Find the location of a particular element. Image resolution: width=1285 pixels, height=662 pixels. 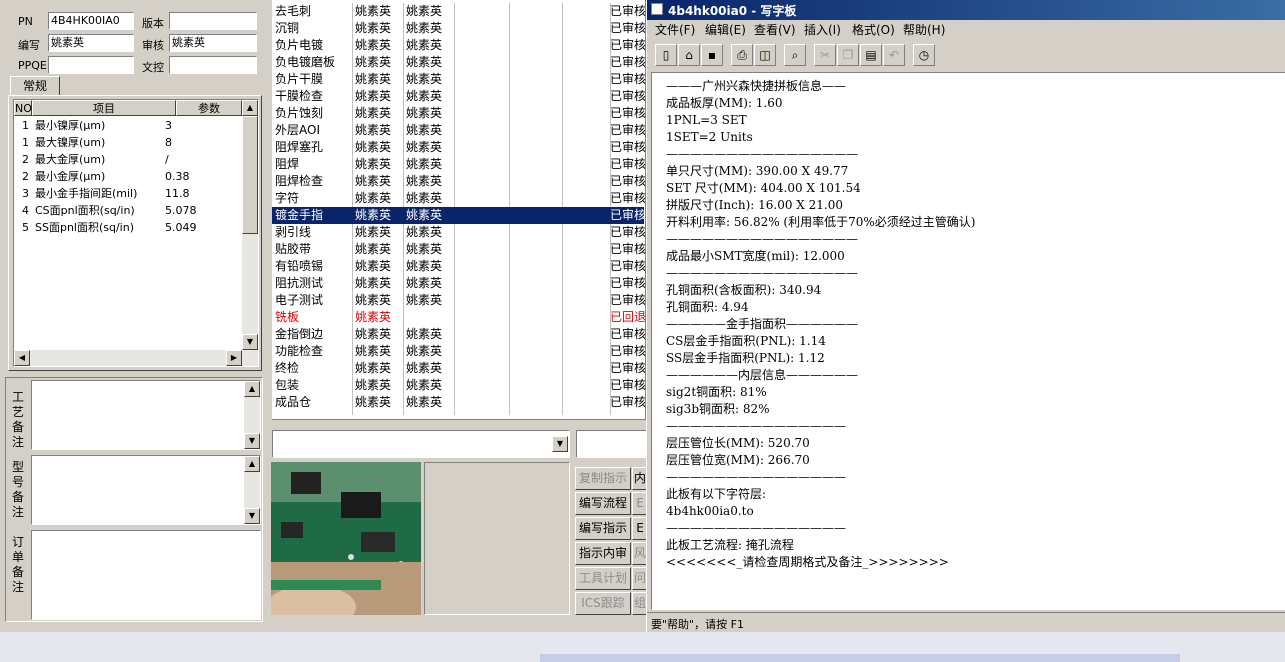

scroll-right-icon: ▶ is located at coordinates (234, 358).